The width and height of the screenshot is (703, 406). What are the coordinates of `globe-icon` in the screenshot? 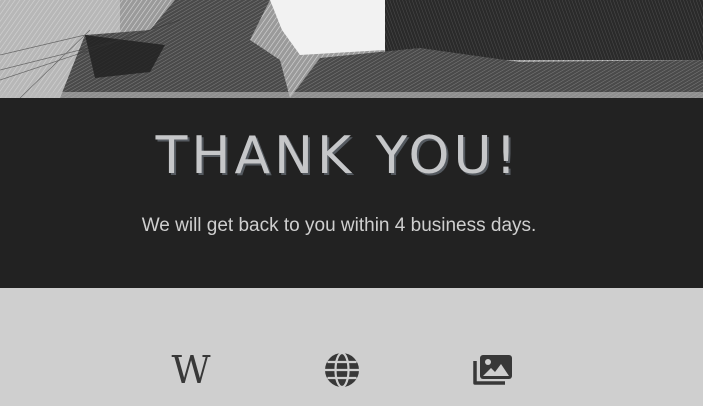 It's located at (342, 370).